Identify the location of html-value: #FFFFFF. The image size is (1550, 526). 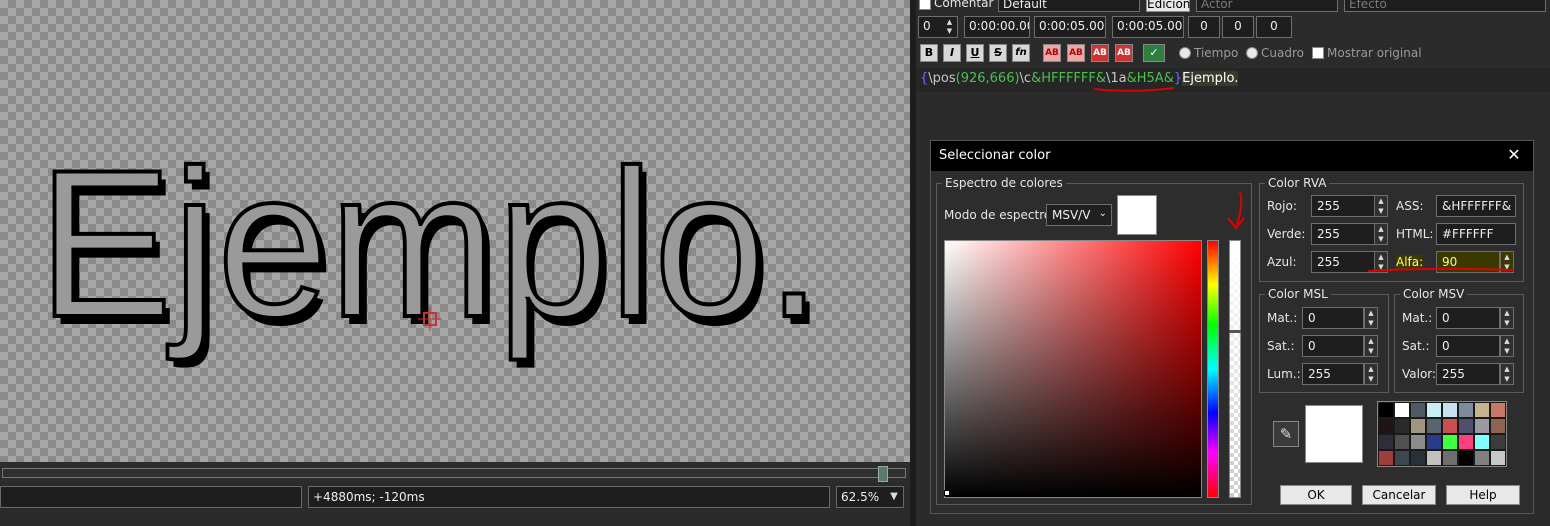
(1468, 234).